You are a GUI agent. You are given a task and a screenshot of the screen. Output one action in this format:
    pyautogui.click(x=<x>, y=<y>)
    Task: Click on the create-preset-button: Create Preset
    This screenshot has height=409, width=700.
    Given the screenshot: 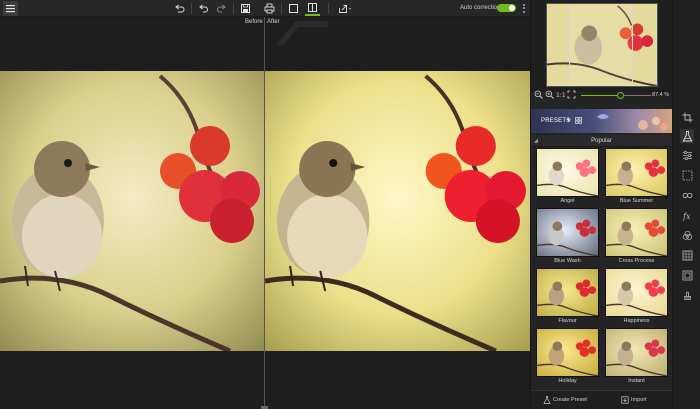 What is the action you would take?
    pyautogui.click(x=565, y=400)
    